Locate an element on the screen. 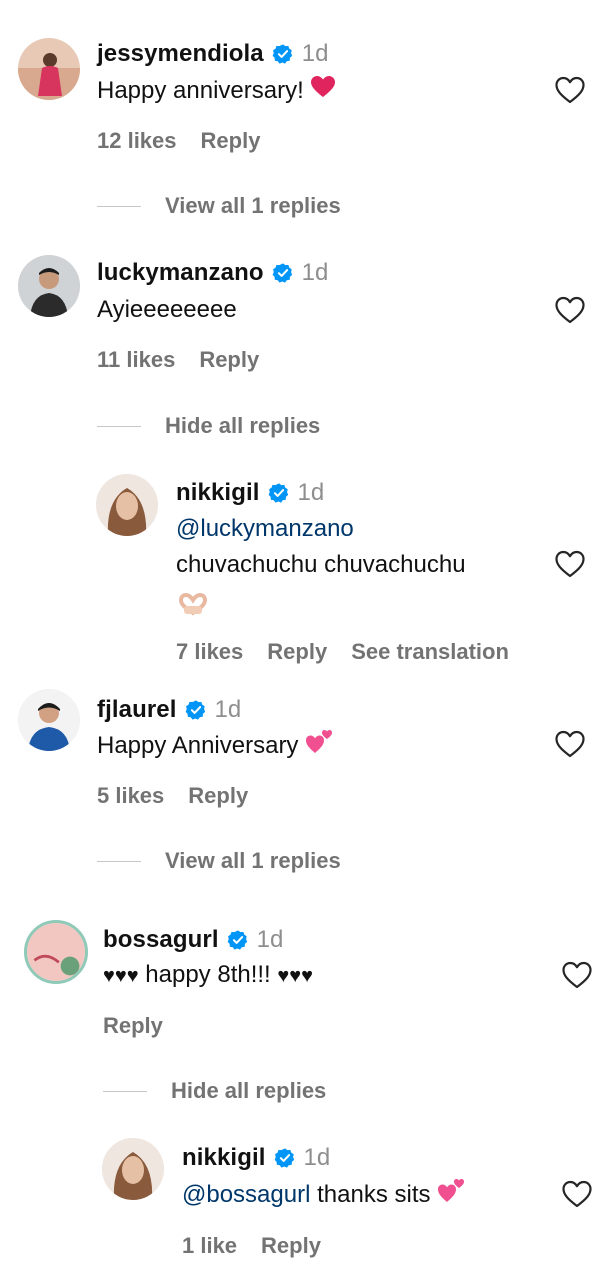  username: bossagurl is located at coordinates (161, 940).